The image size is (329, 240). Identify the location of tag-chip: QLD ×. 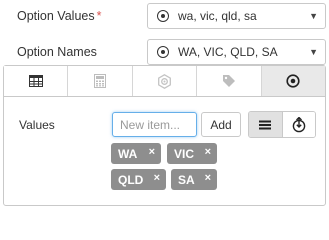
(138, 179).